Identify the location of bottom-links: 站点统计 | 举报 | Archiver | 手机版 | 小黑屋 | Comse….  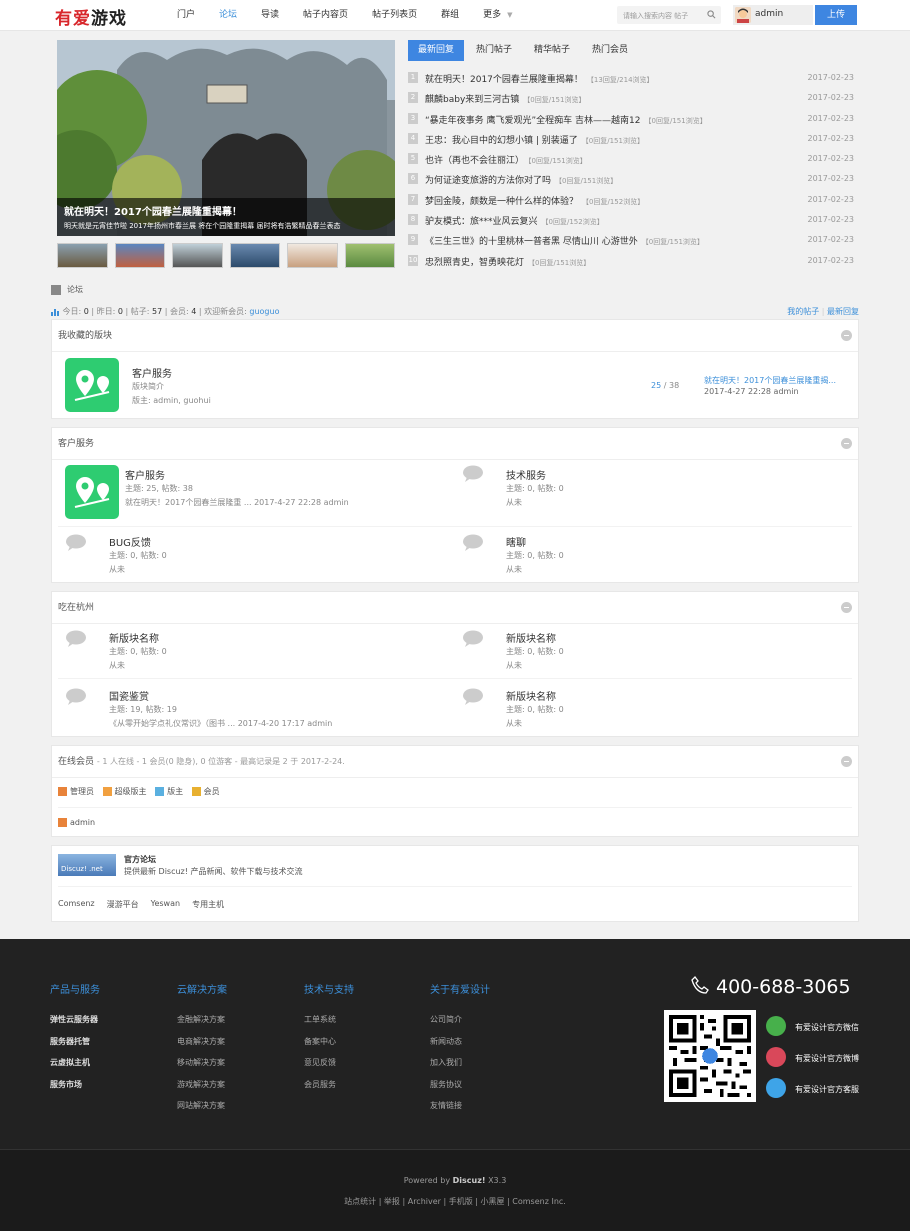
(455, 1201).